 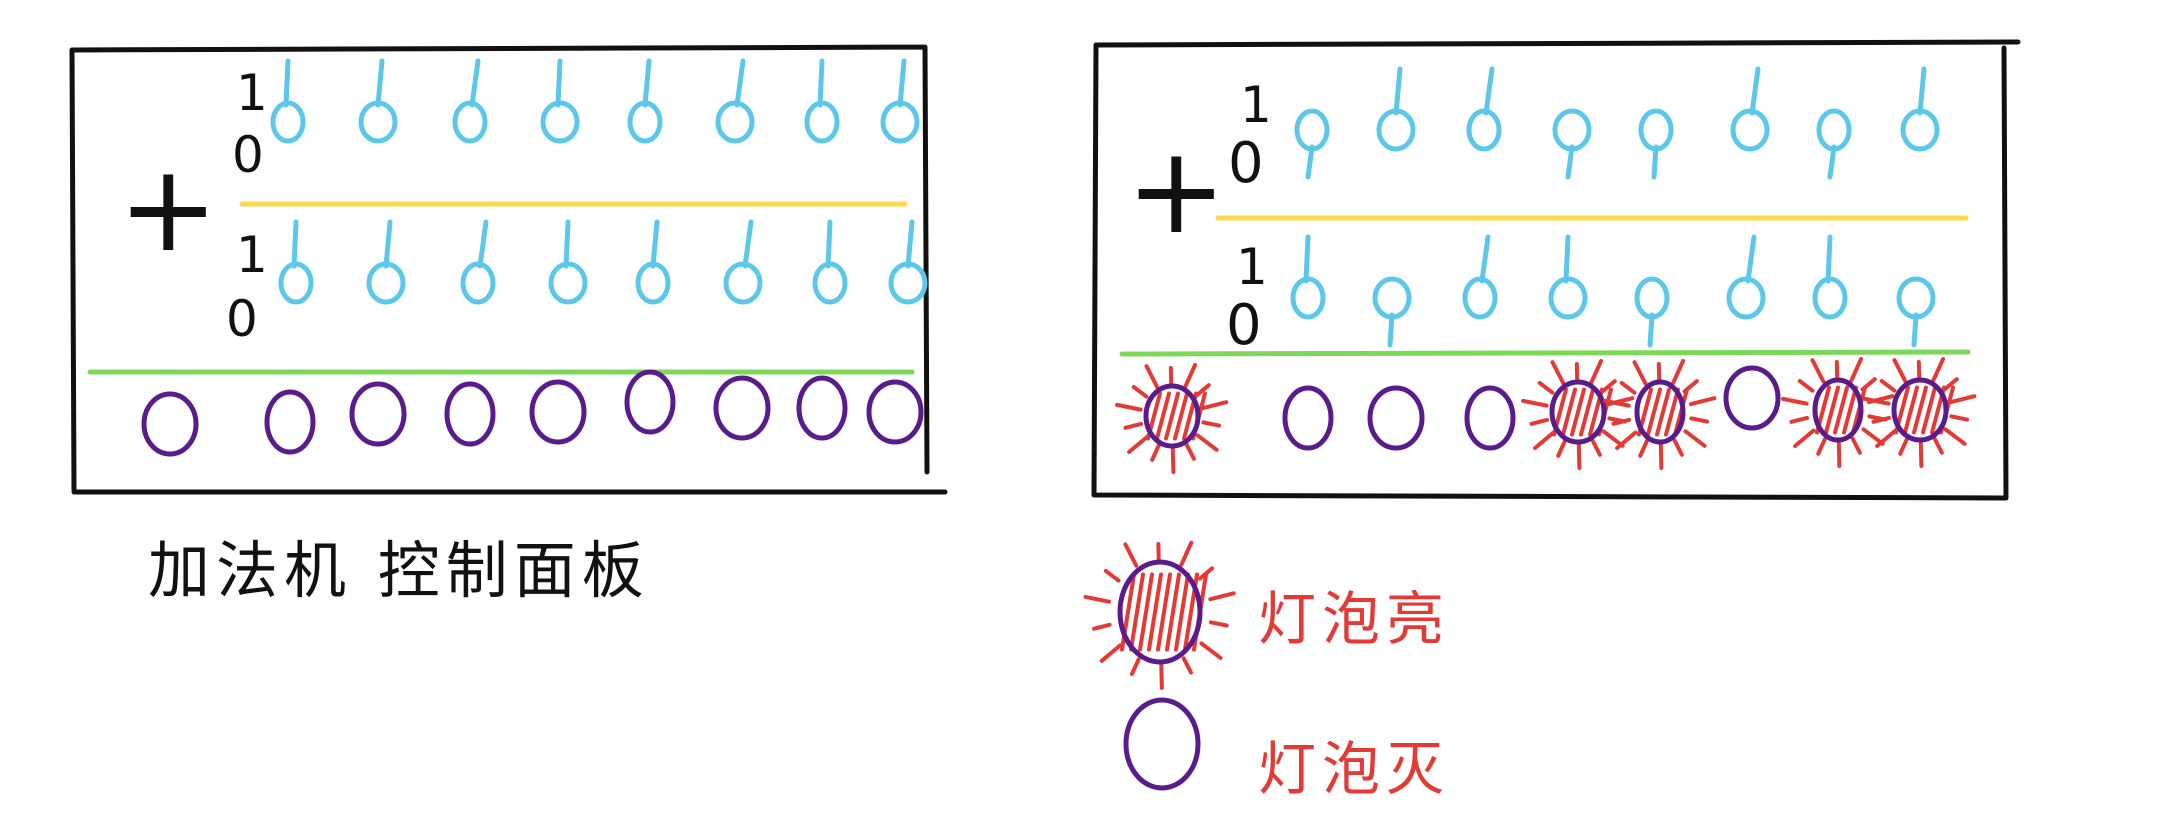 I want to click on legend-unlit-lamp-icon, so click(x=1162, y=744).